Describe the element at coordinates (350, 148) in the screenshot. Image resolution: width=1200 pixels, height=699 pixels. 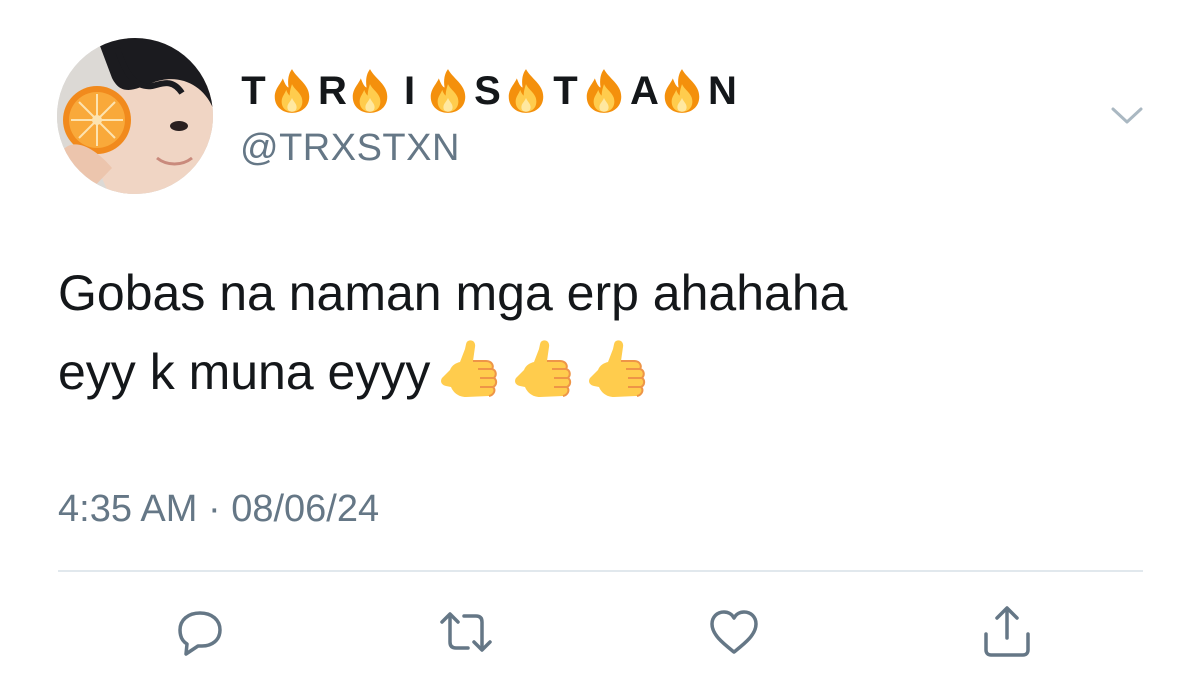
I see `user-handle: @TRXSTXN` at that location.